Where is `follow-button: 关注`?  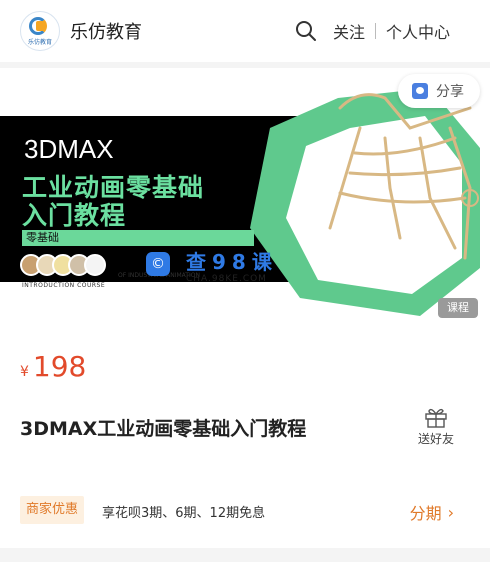 follow-button: 关注 is located at coordinates (349, 31).